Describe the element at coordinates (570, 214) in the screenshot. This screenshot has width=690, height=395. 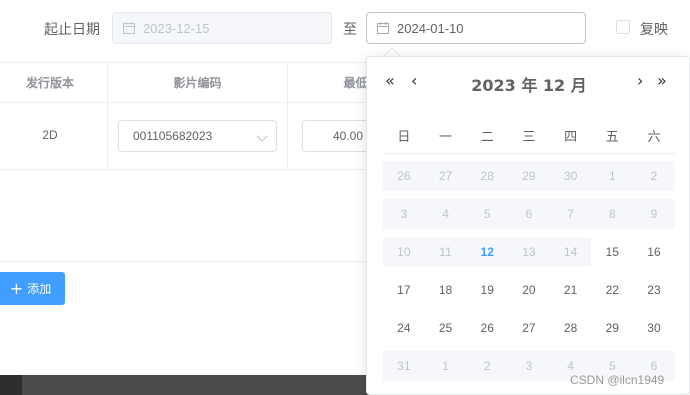
I see `calendar-day: 7` at that location.